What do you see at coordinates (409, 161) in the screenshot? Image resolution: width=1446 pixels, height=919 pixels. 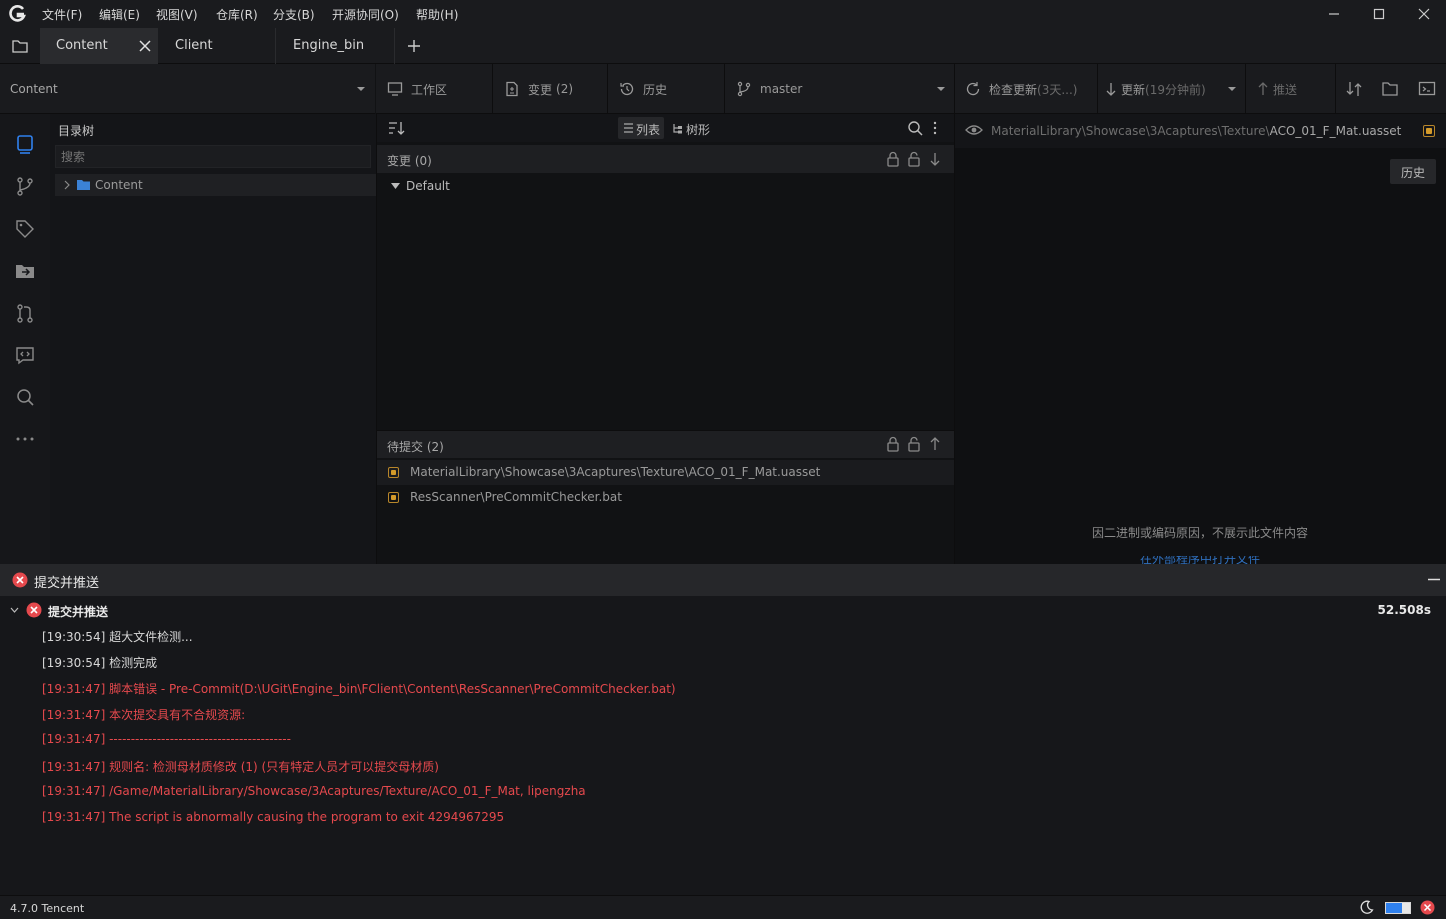 I see `unstaged-section-title: 变更 (0)` at bounding box center [409, 161].